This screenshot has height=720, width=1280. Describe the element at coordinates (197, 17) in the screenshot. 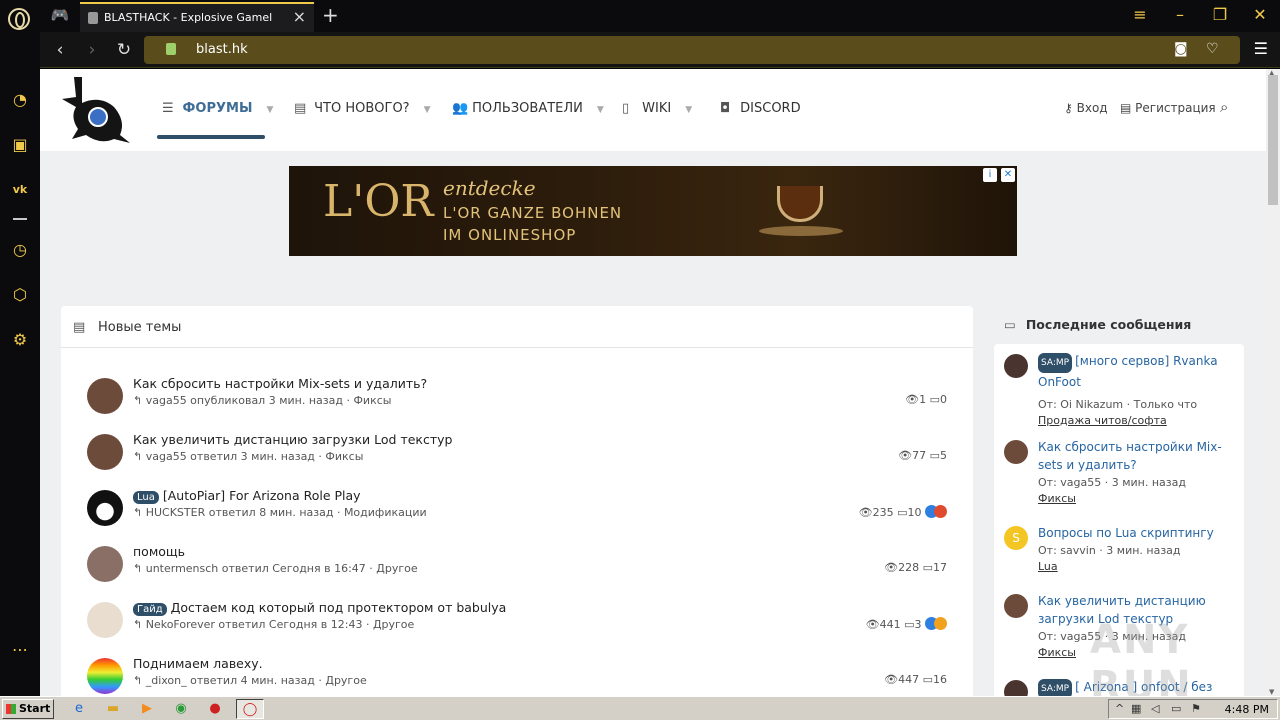

I see `browser-tab: BLASTHACK - Explosive Gamel ×` at that location.